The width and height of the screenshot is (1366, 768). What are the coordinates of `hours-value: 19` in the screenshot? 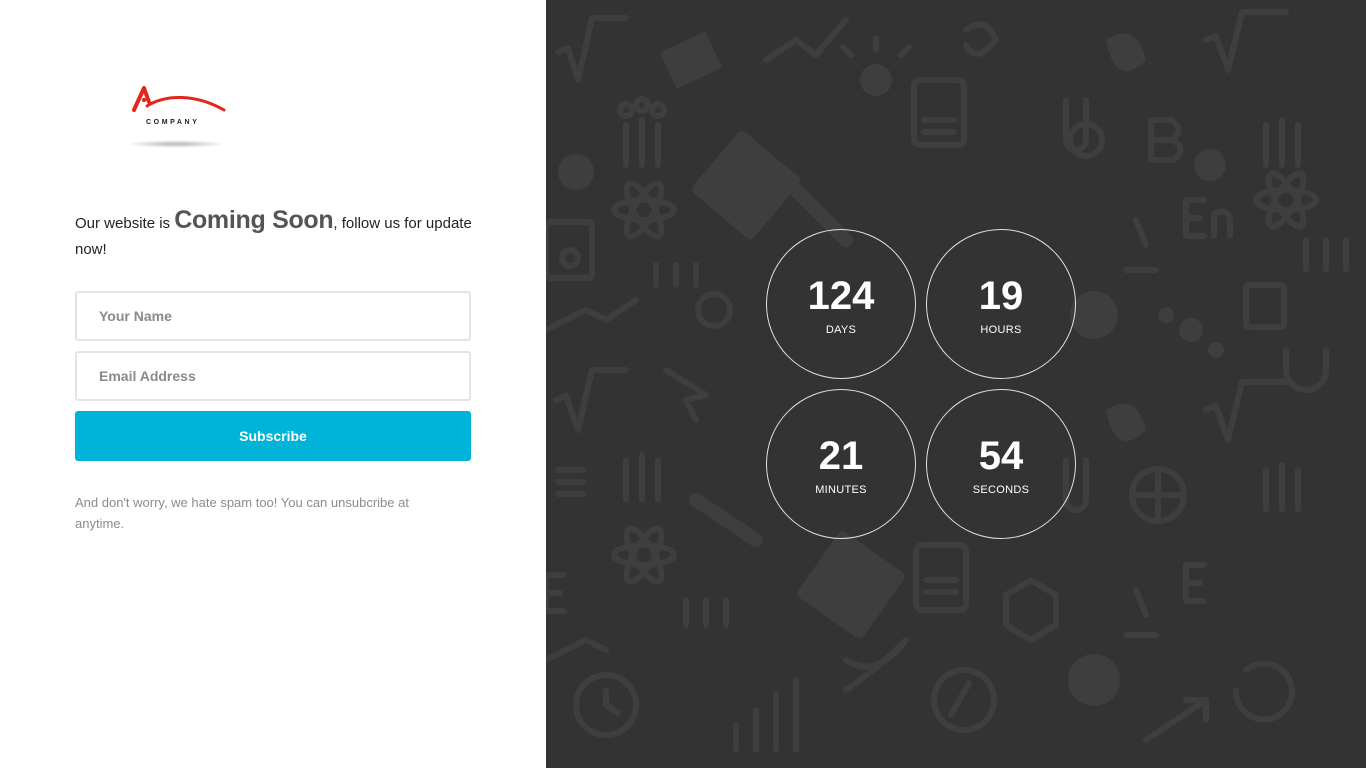 It's located at (1001, 296).